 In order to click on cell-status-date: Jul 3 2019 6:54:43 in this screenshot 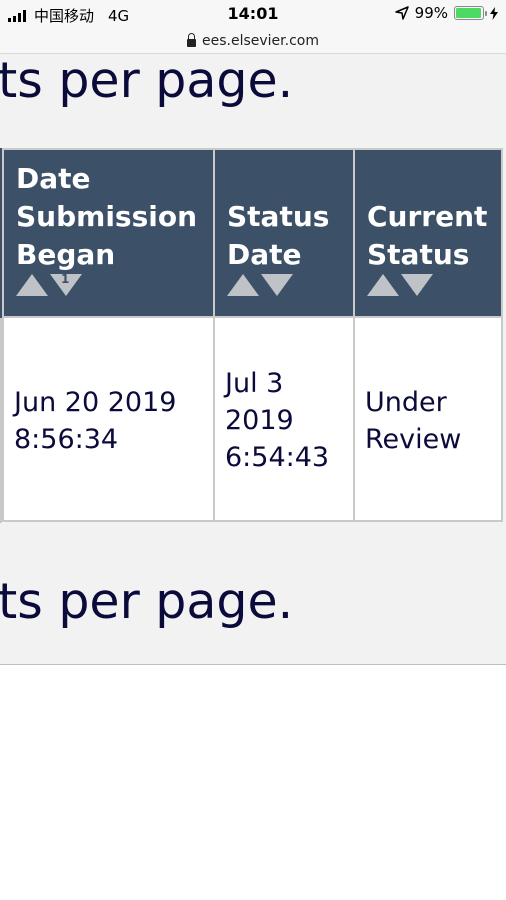, I will do `click(284, 419)`.